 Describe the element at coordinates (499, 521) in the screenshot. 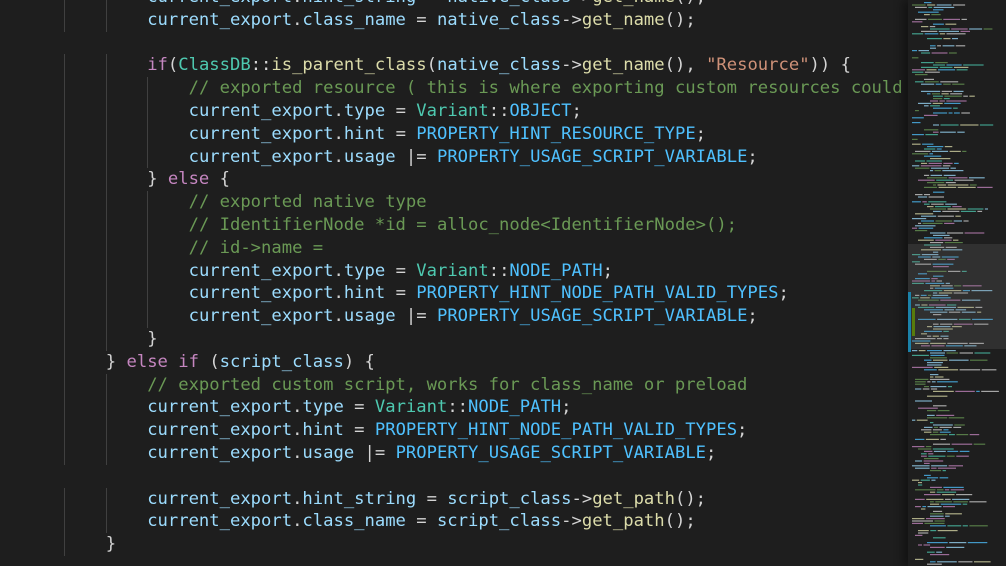

I see `code-token-identifier: script_class` at that location.